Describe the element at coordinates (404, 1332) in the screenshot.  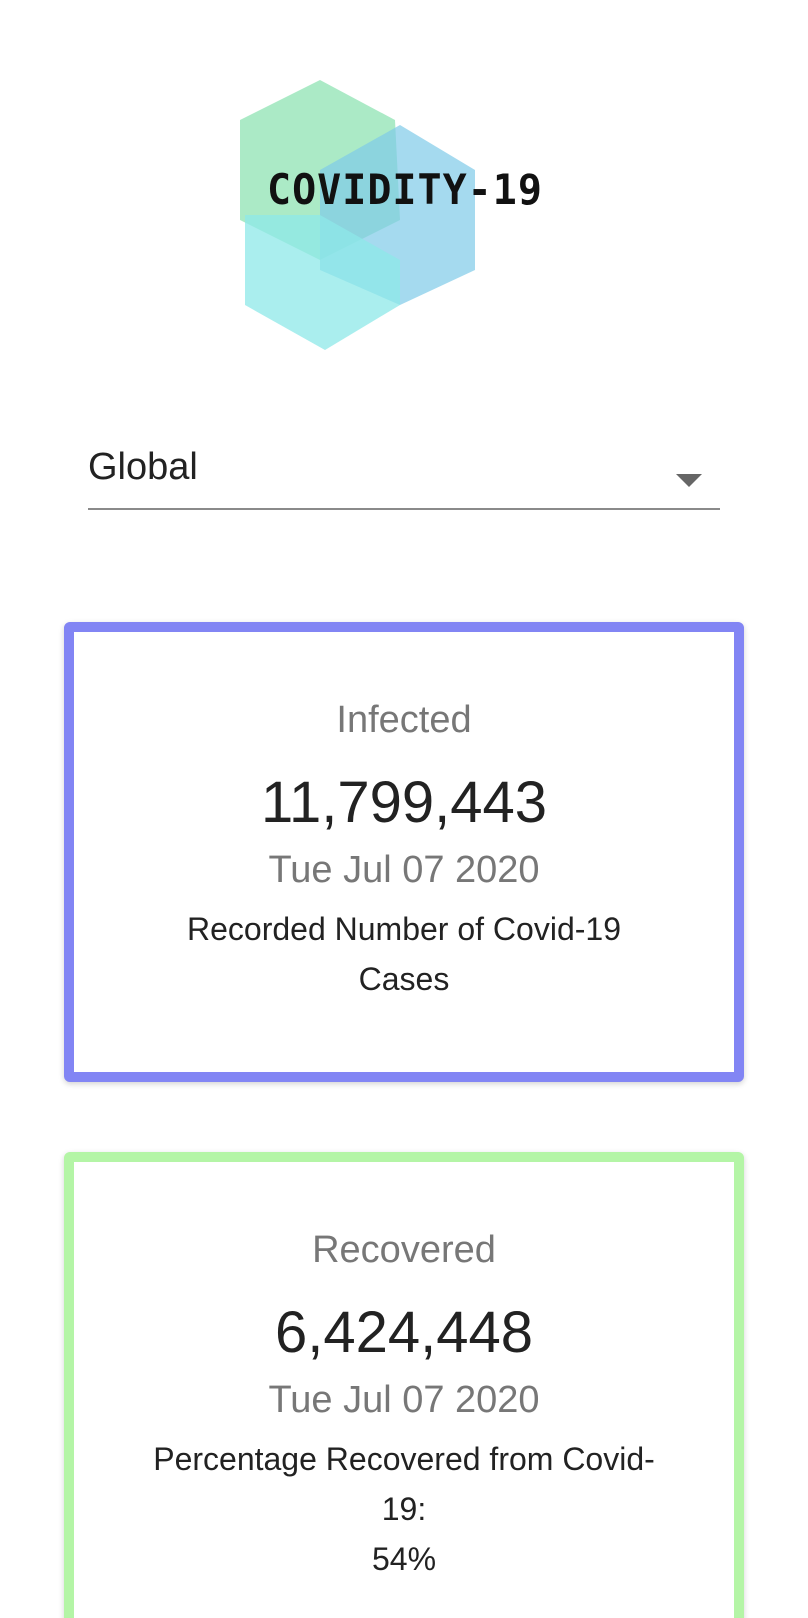
I see `recovered-count: 6,424,448` at that location.